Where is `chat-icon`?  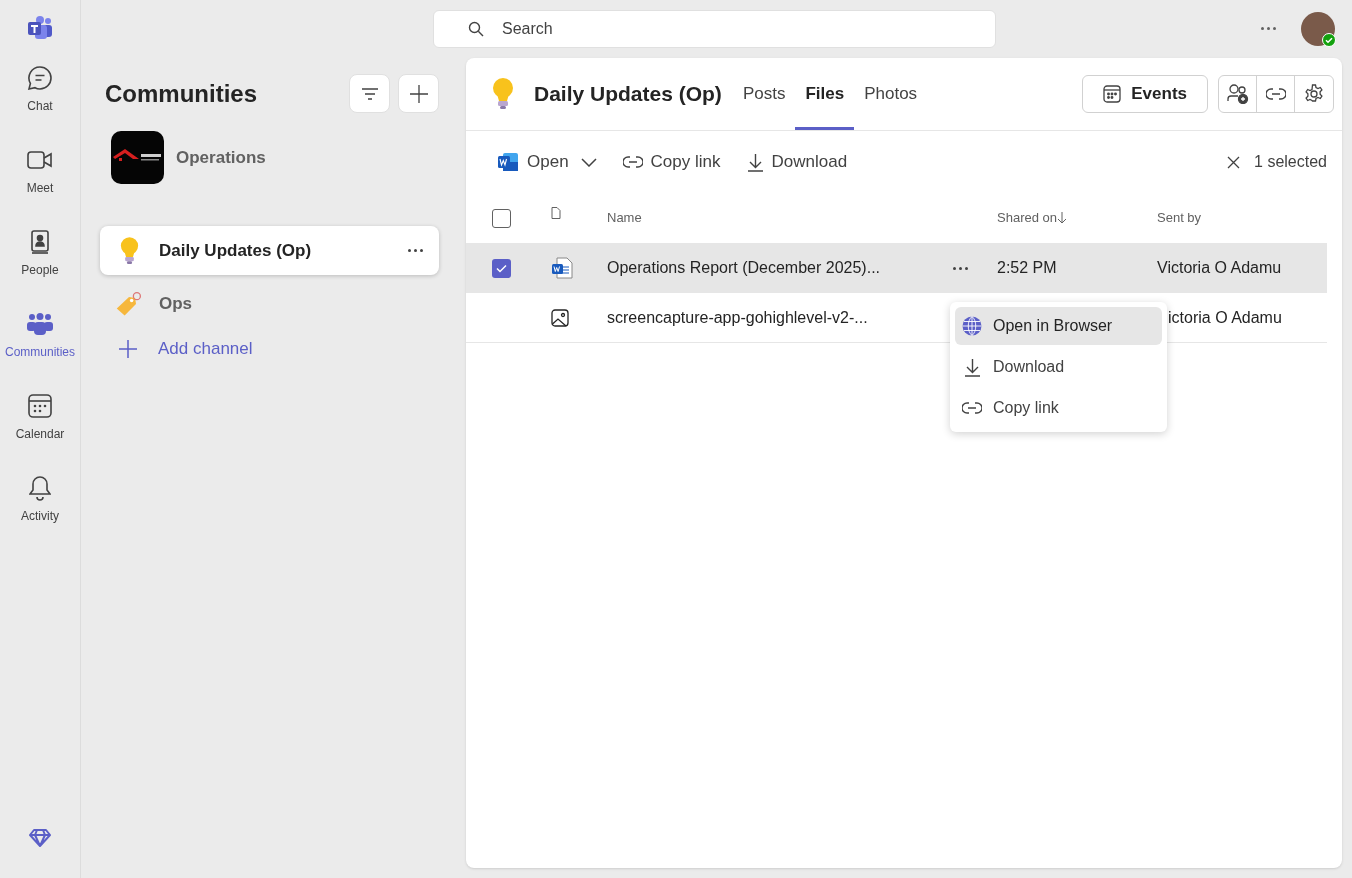 chat-icon is located at coordinates (40, 78).